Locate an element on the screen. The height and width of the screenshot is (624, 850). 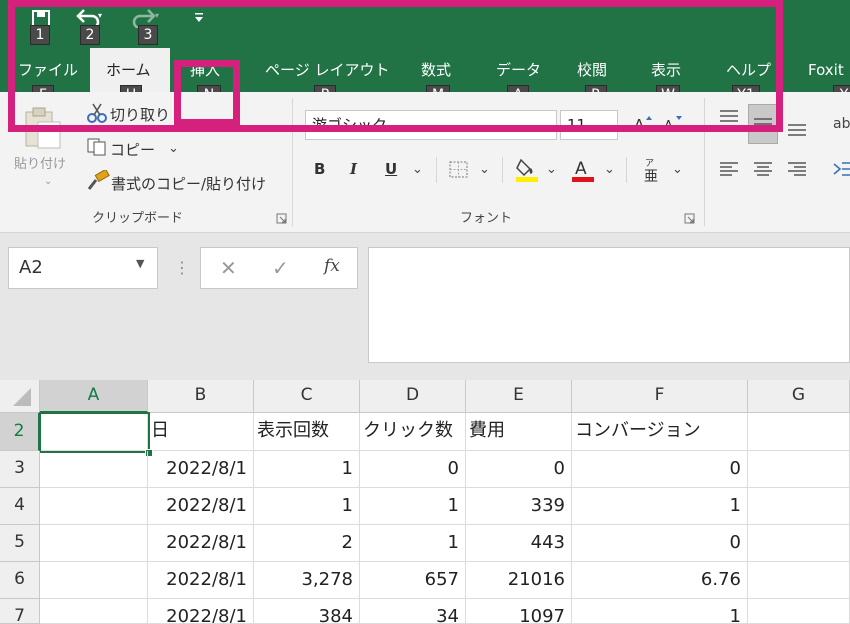
table-cell: 1097 is located at coordinates (519, 611).